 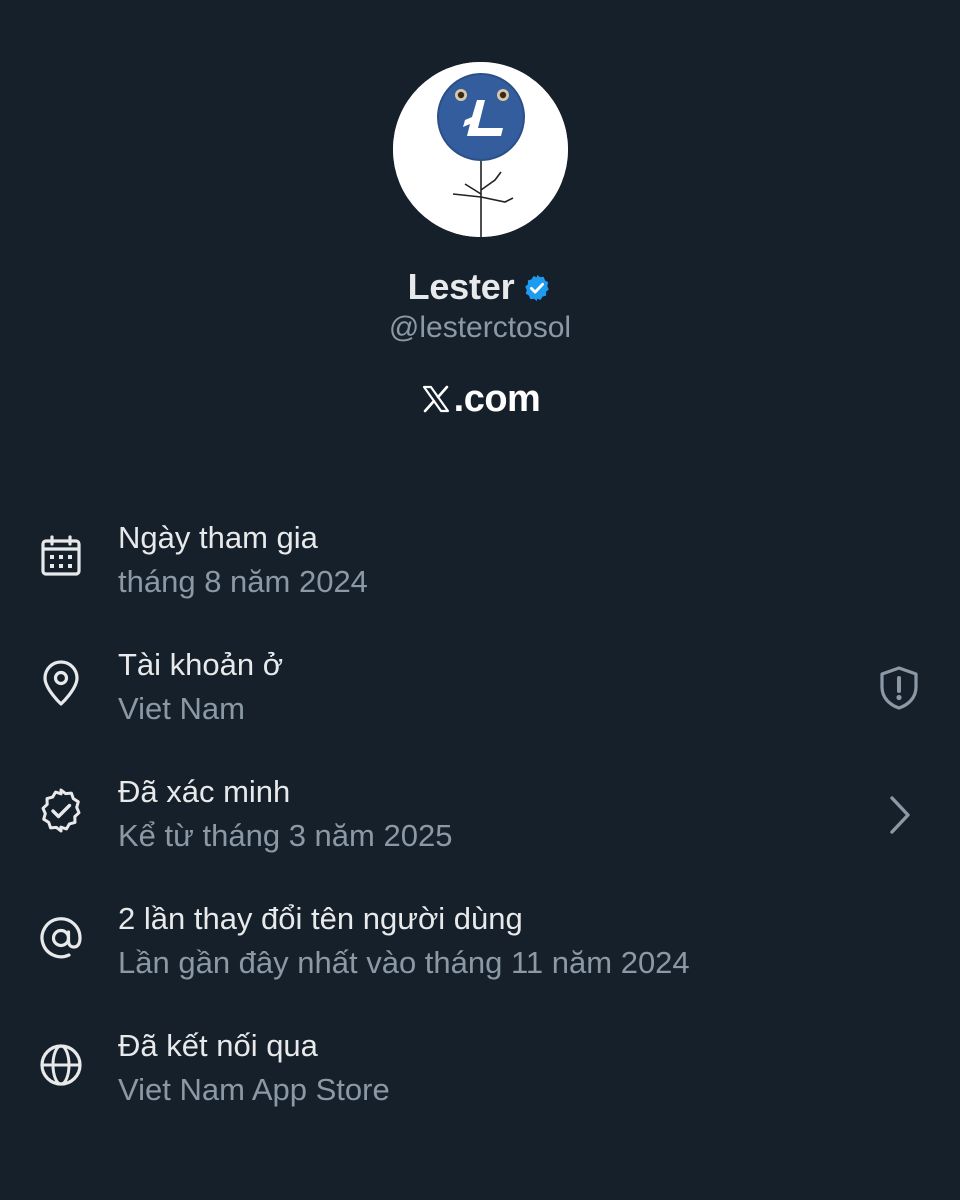 What do you see at coordinates (285, 835) in the screenshot?
I see `info-subtitle: Kể từ tháng 3 năm 2025` at bounding box center [285, 835].